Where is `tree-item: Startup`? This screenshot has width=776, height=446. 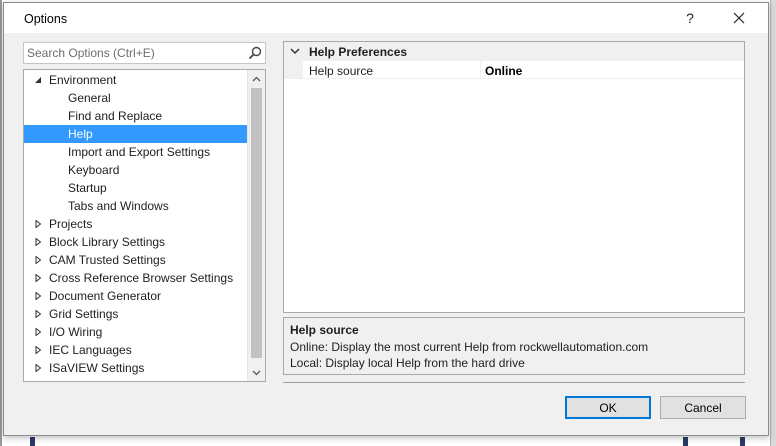
tree-item: Startup is located at coordinates (135, 188).